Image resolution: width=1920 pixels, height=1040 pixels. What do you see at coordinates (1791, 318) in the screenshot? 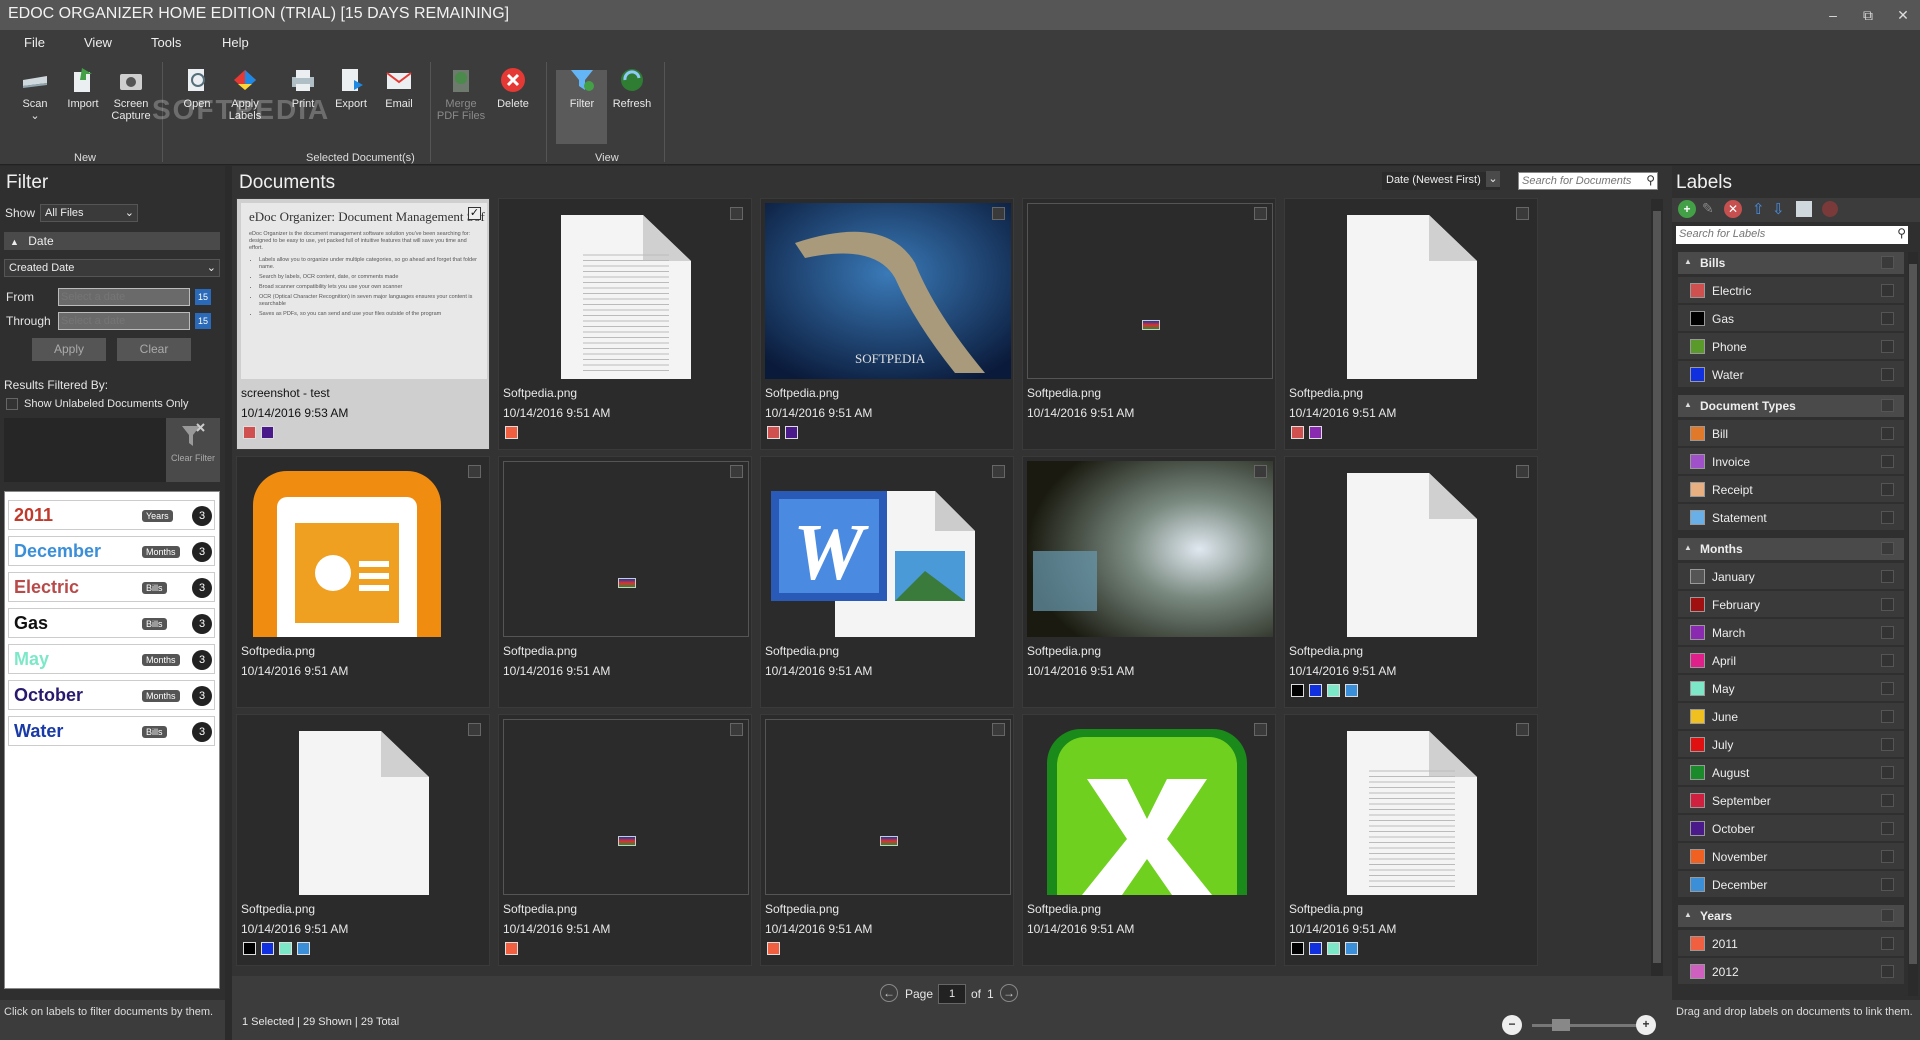
I see `label-row: Gas` at bounding box center [1791, 318].